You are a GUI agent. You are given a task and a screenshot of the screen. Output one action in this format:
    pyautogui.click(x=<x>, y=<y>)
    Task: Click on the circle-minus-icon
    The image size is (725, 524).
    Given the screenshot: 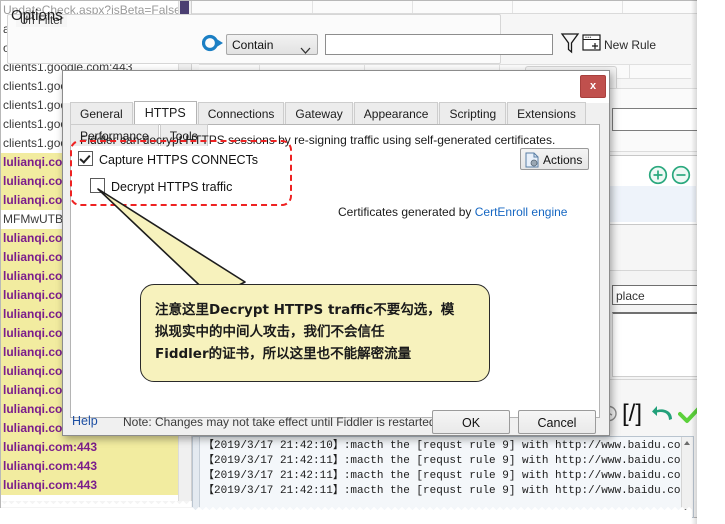 What is the action you would take?
    pyautogui.click(x=681, y=176)
    